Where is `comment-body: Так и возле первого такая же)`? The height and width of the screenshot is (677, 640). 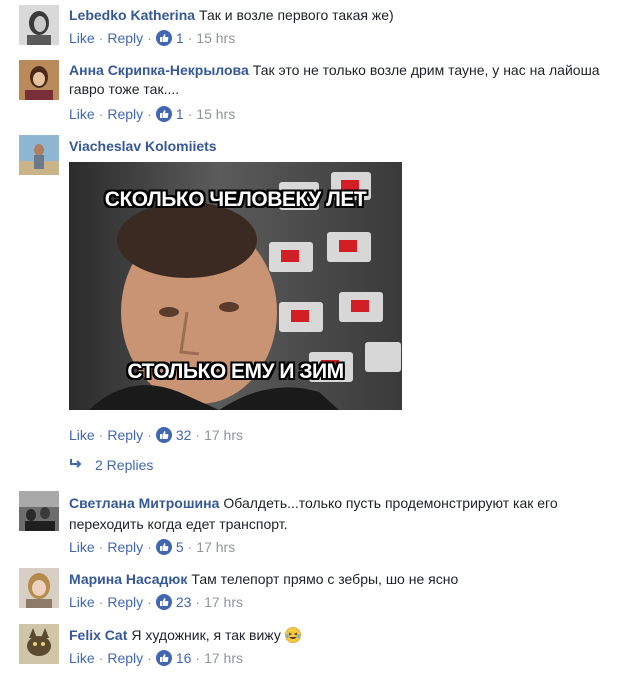
comment-body: Так и возле первого такая же) is located at coordinates (296, 15).